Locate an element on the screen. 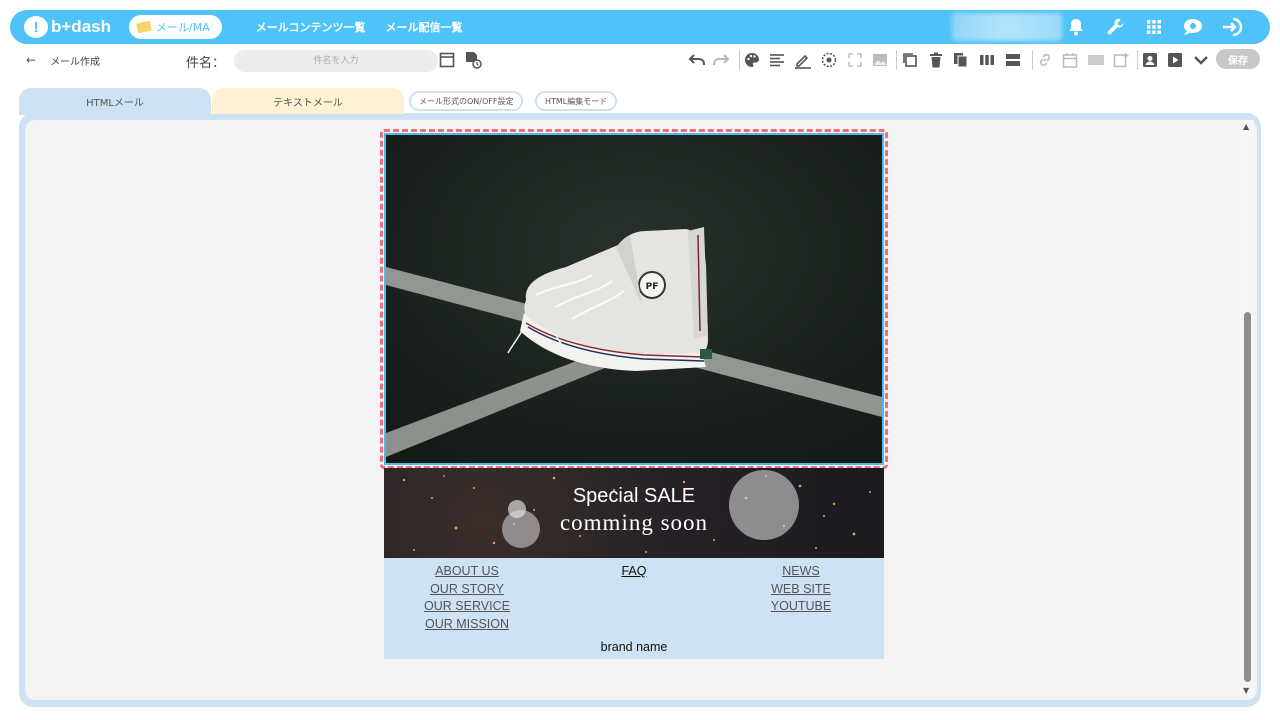  gif-icon is located at coordinates (1096, 60).